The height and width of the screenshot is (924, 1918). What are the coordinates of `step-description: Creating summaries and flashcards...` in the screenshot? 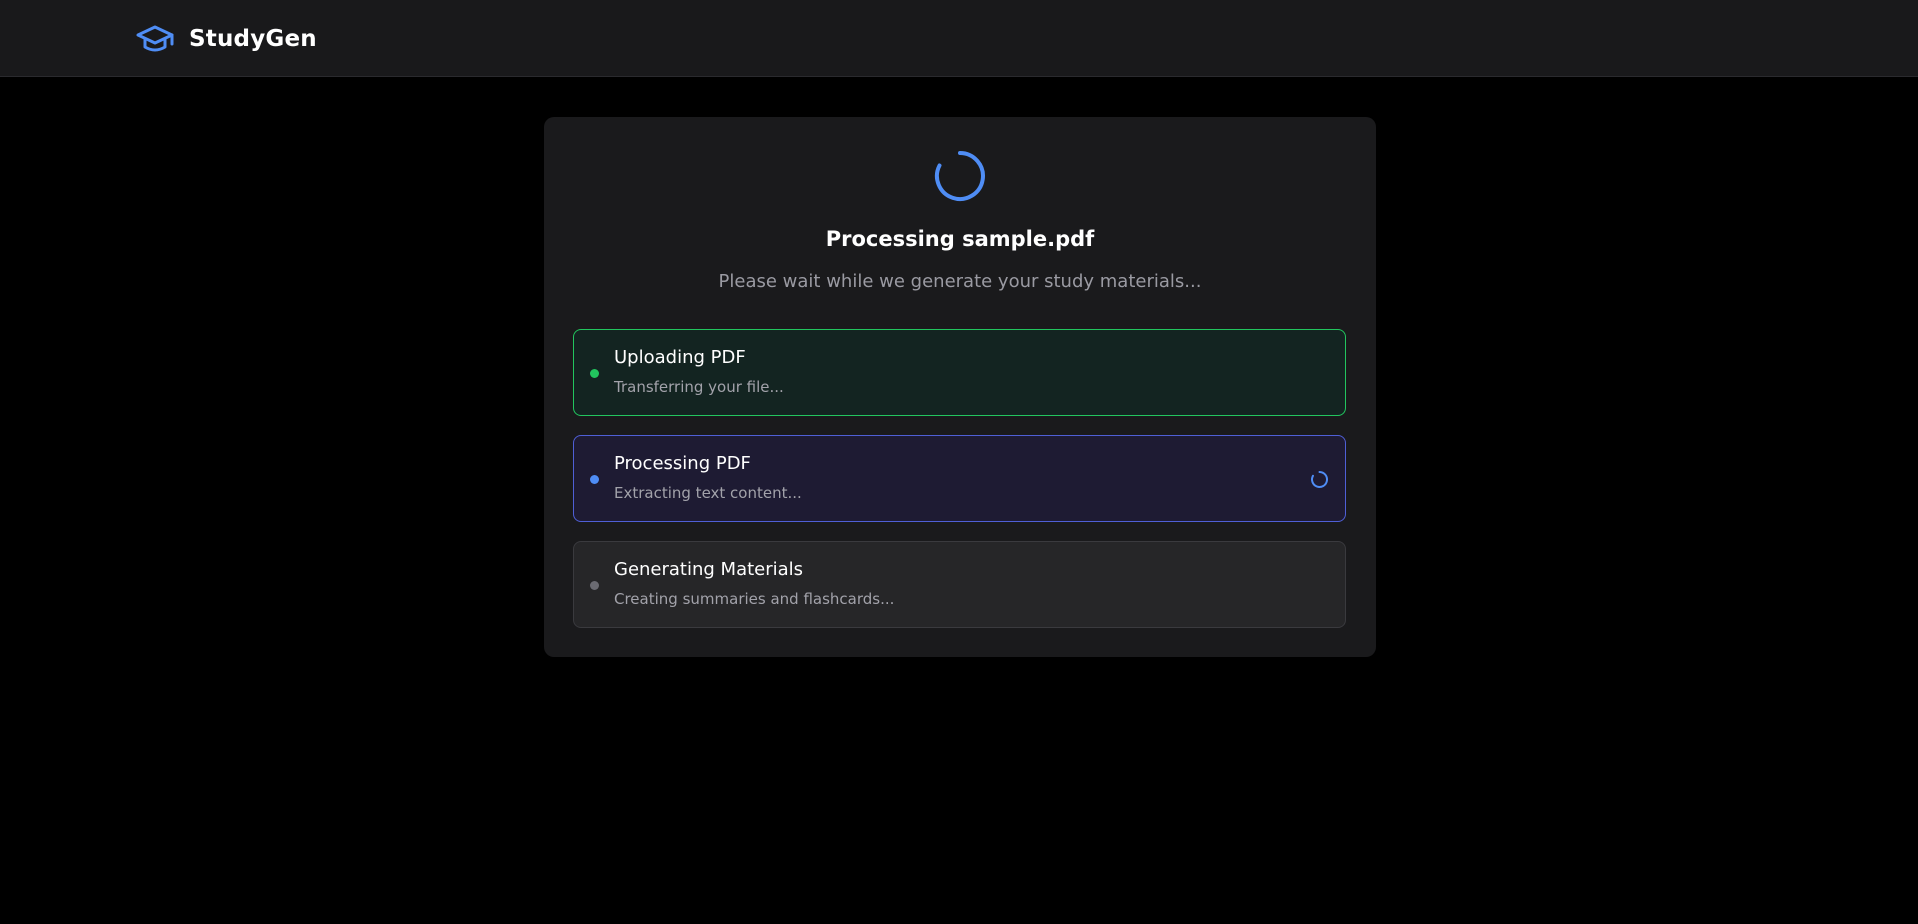 It's located at (754, 599).